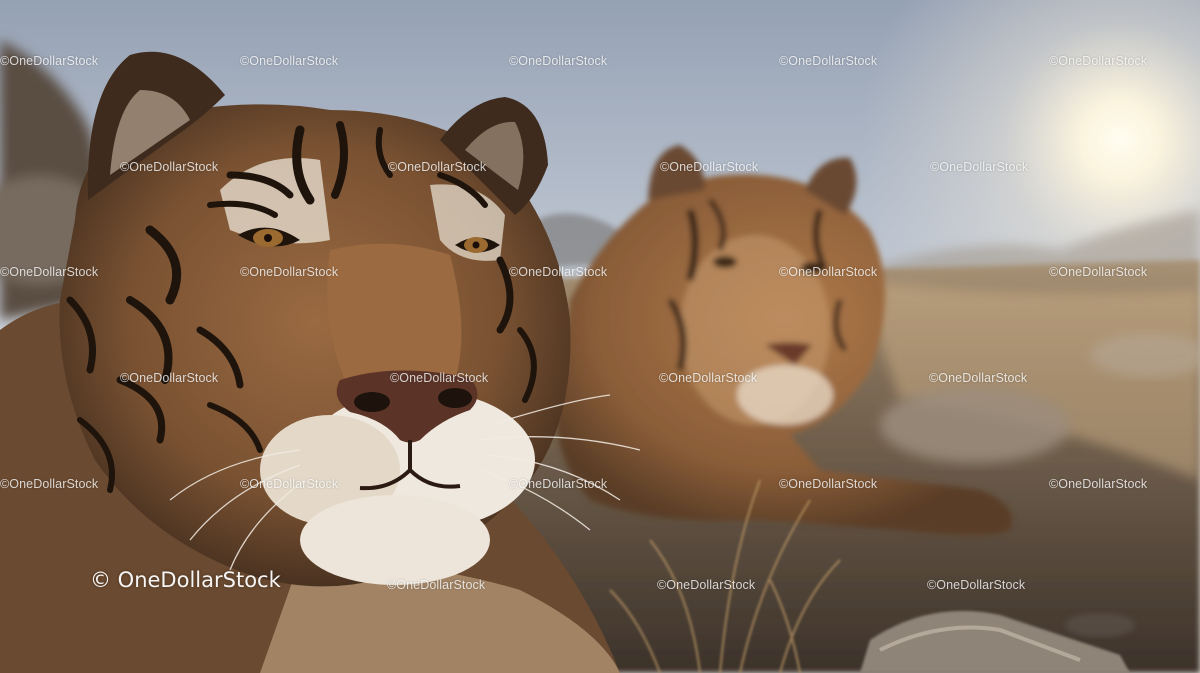 The image size is (1200, 673). Describe the element at coordinates (185, 580) in the screenshot. I see `main-watermark: © OneDollarStock` at that location.